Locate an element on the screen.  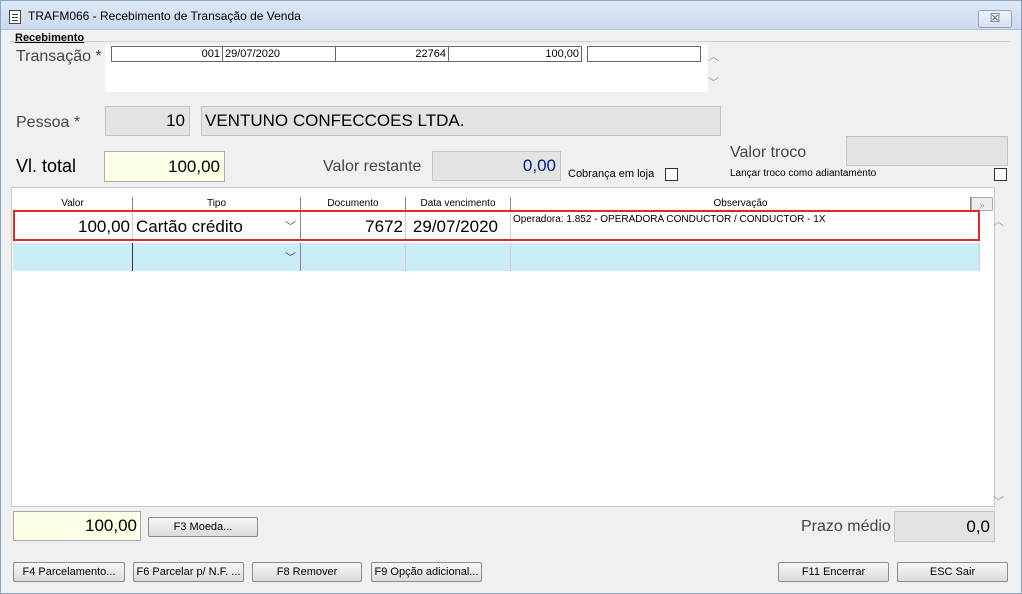
encerrar-button: F11 Encerrar is located at coordinates (833, 572).